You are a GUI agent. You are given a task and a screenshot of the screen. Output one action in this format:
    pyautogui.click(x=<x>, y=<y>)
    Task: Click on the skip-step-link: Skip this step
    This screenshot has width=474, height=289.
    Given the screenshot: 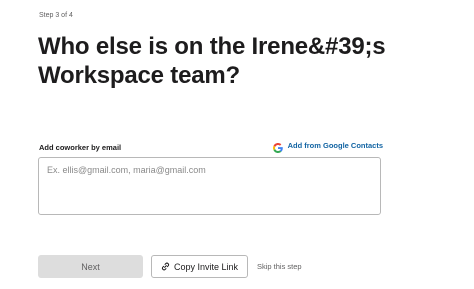 What is the action you would take?
    pyautogui.click(x=279, y=266)
    